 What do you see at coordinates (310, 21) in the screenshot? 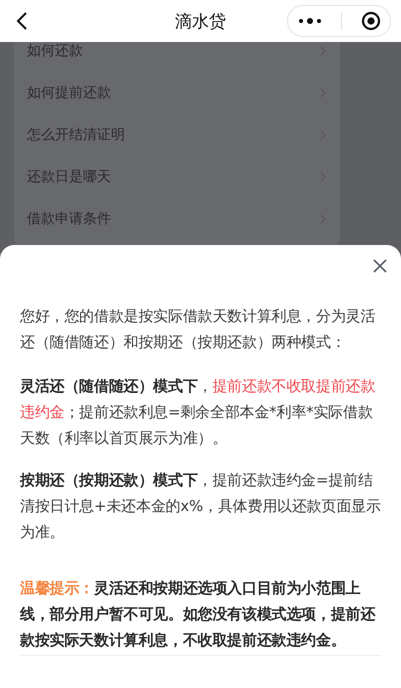
I see `more-icon` at bounding box center [310, 21].